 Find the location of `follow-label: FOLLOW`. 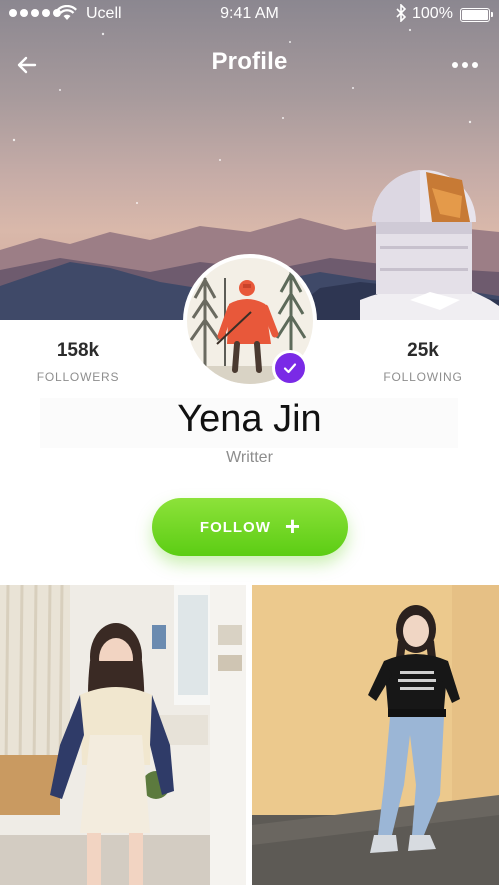

follow-label: FOLLOW is located at coordinates (235, 527).